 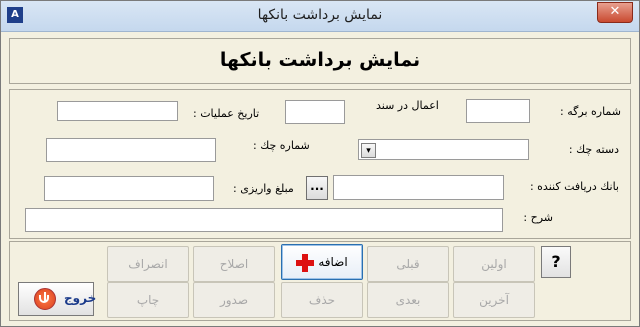 What do you see at coordinates (315, 112) in the screenshot?
I see `operations-in-doc-field` at bounding box center [315, 112].